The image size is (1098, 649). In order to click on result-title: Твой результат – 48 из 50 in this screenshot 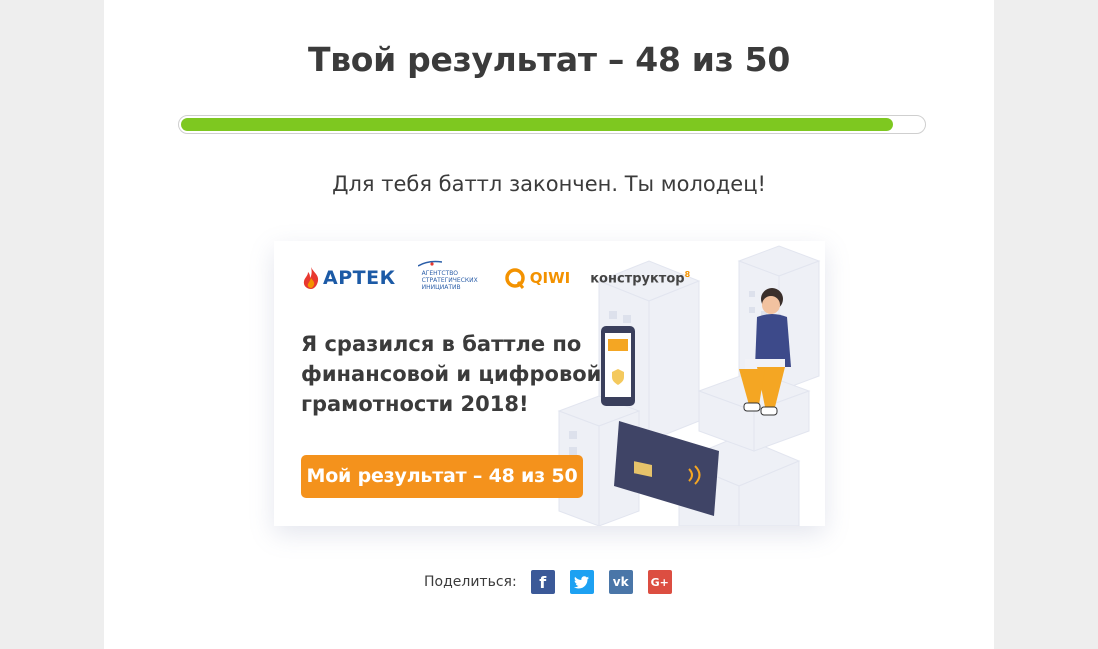, I will do `click(549, 59)`.